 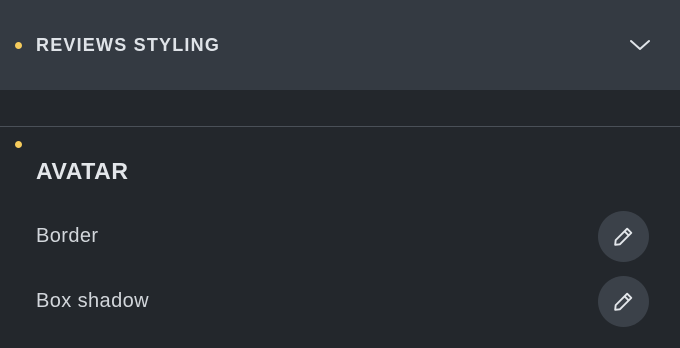 I want to click on control-row-box-shadow: Box shadow, so click(x=340, y=301).